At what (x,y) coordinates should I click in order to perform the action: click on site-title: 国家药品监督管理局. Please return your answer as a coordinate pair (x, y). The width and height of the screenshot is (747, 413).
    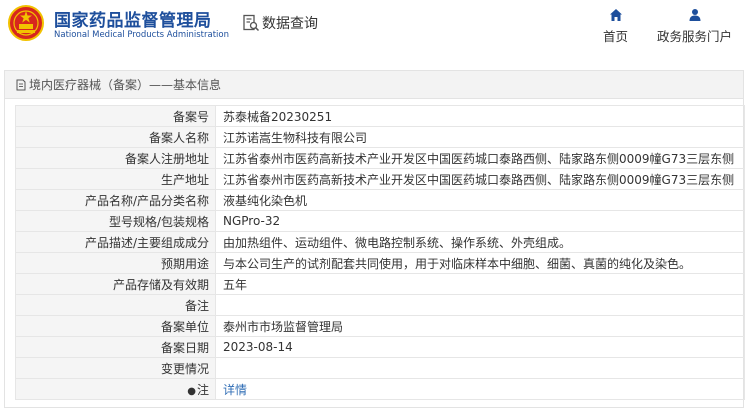
    Looking at the image, I should click on (133, 21).